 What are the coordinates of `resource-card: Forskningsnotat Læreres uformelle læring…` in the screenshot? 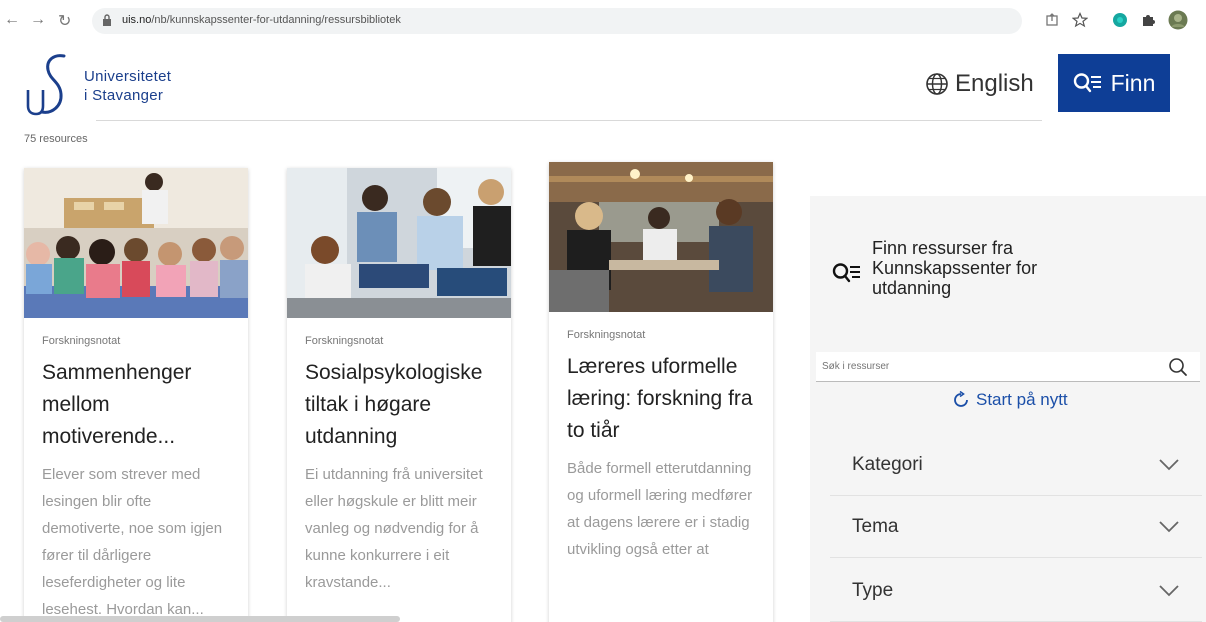 It's located at (661, 392).